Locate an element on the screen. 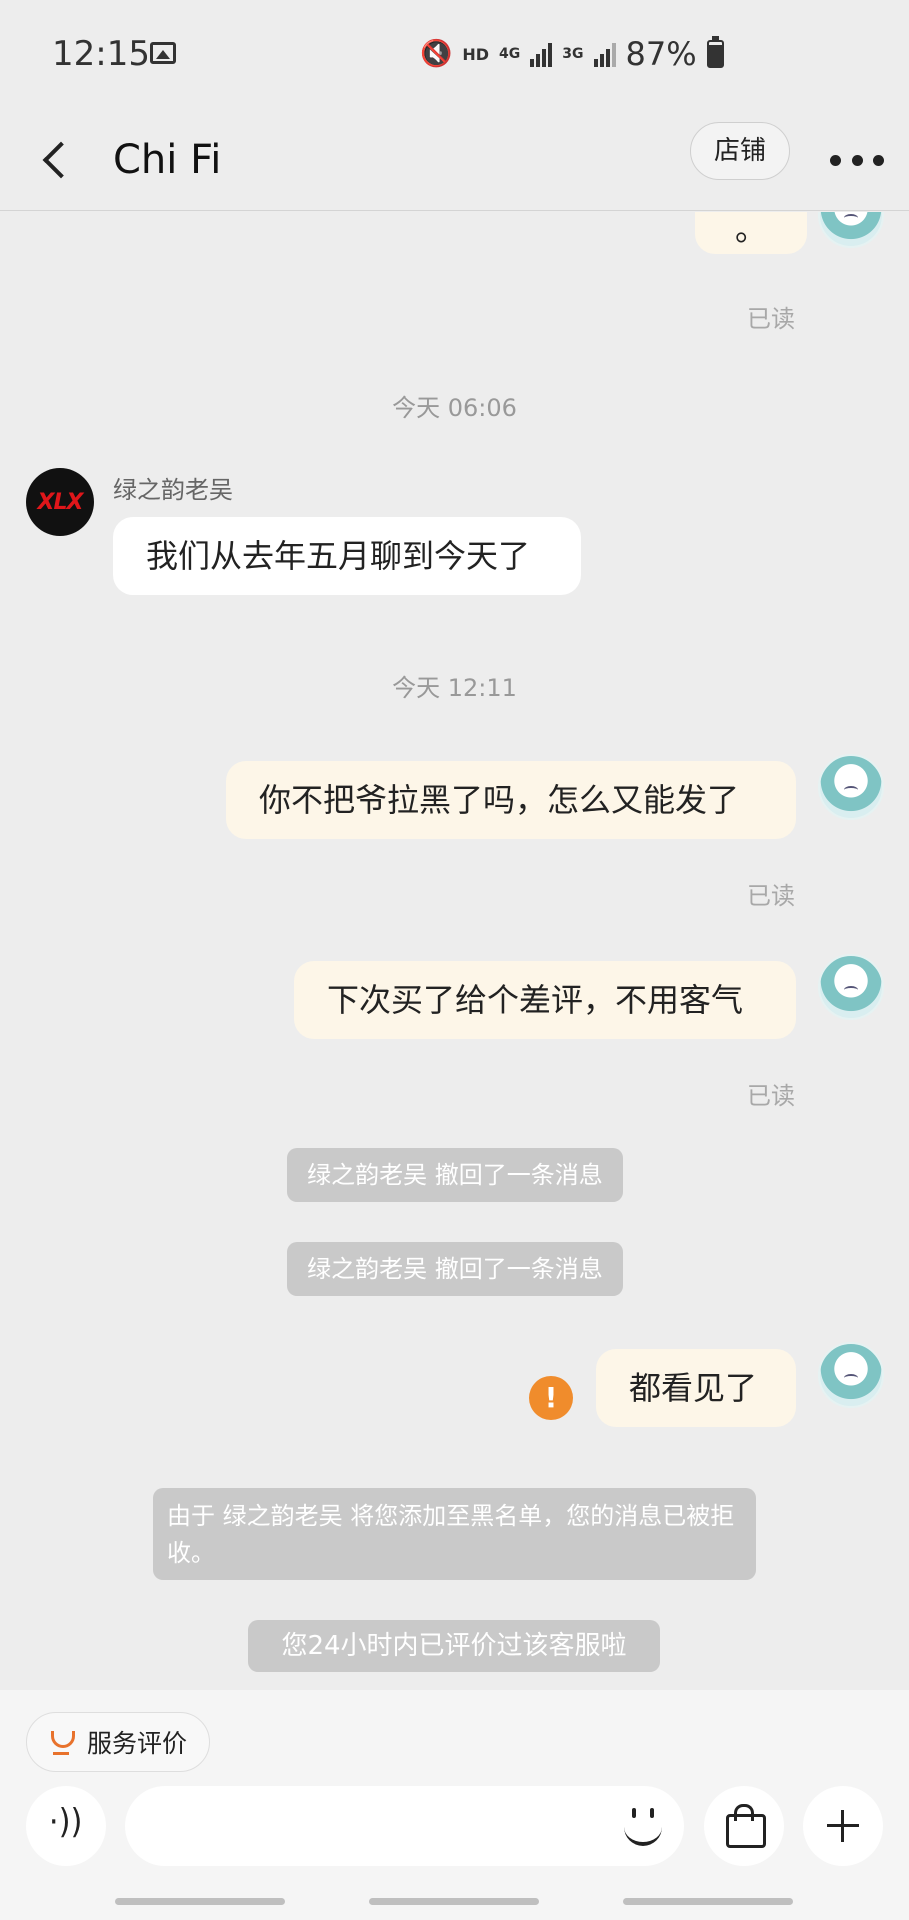  sender-name: 绿之韵老吴 is located at coordinates (173, 490).